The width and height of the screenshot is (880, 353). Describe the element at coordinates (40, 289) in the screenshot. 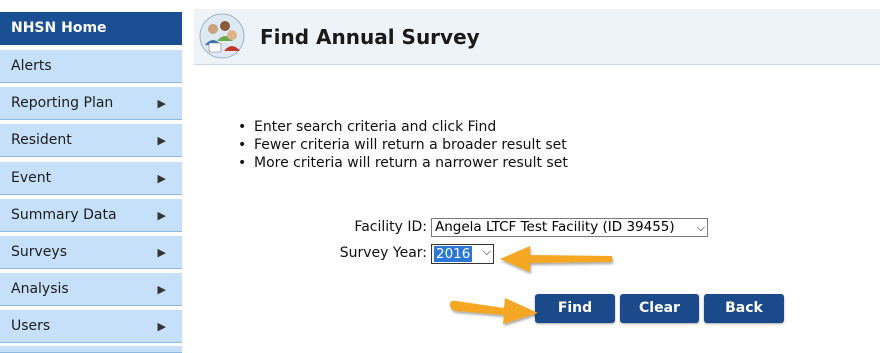

I see `nav-item-label: Analysis` at that location.